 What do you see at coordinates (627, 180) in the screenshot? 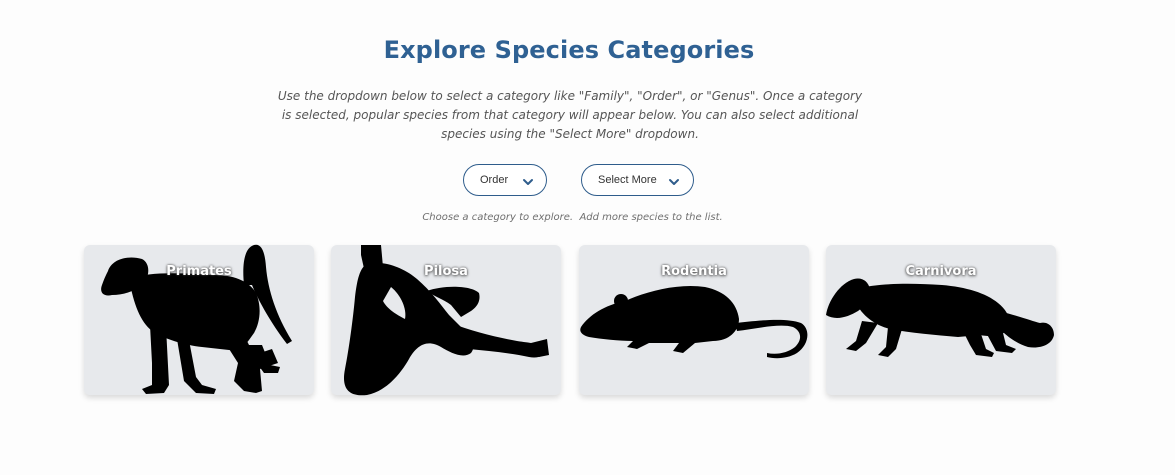
I see `select-more-dropdown-label: Select More` at bounding box center [627, 180].